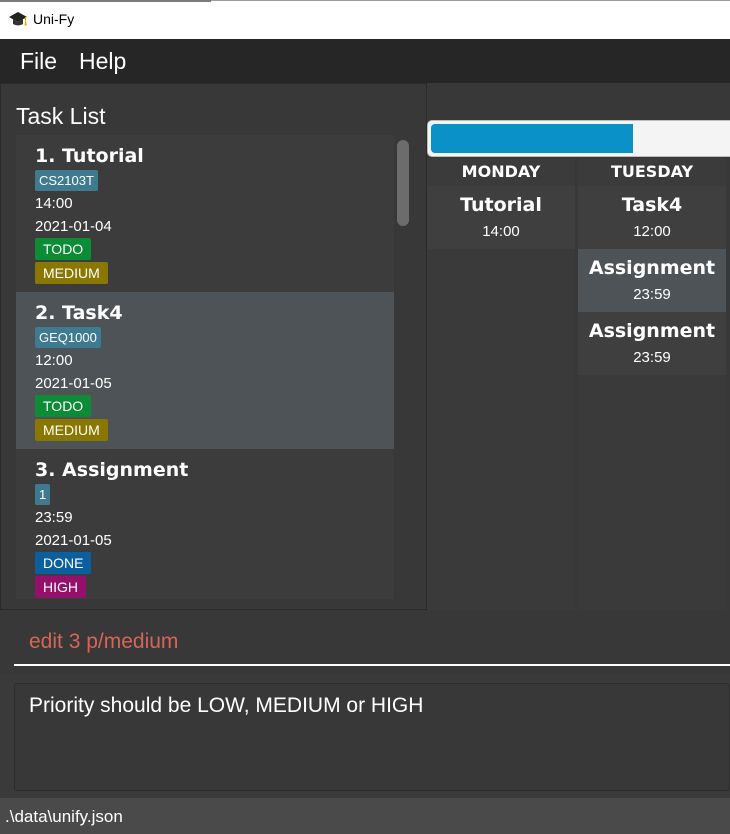 This screenshot has height=834, width=730. I want to click on window-title: Uni-Fy, so click(54, 19).